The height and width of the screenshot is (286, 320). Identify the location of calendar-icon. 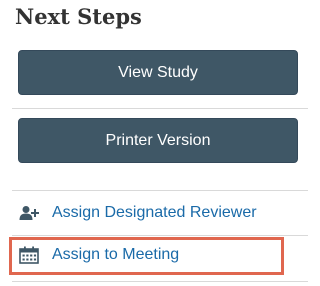
(29, 255).